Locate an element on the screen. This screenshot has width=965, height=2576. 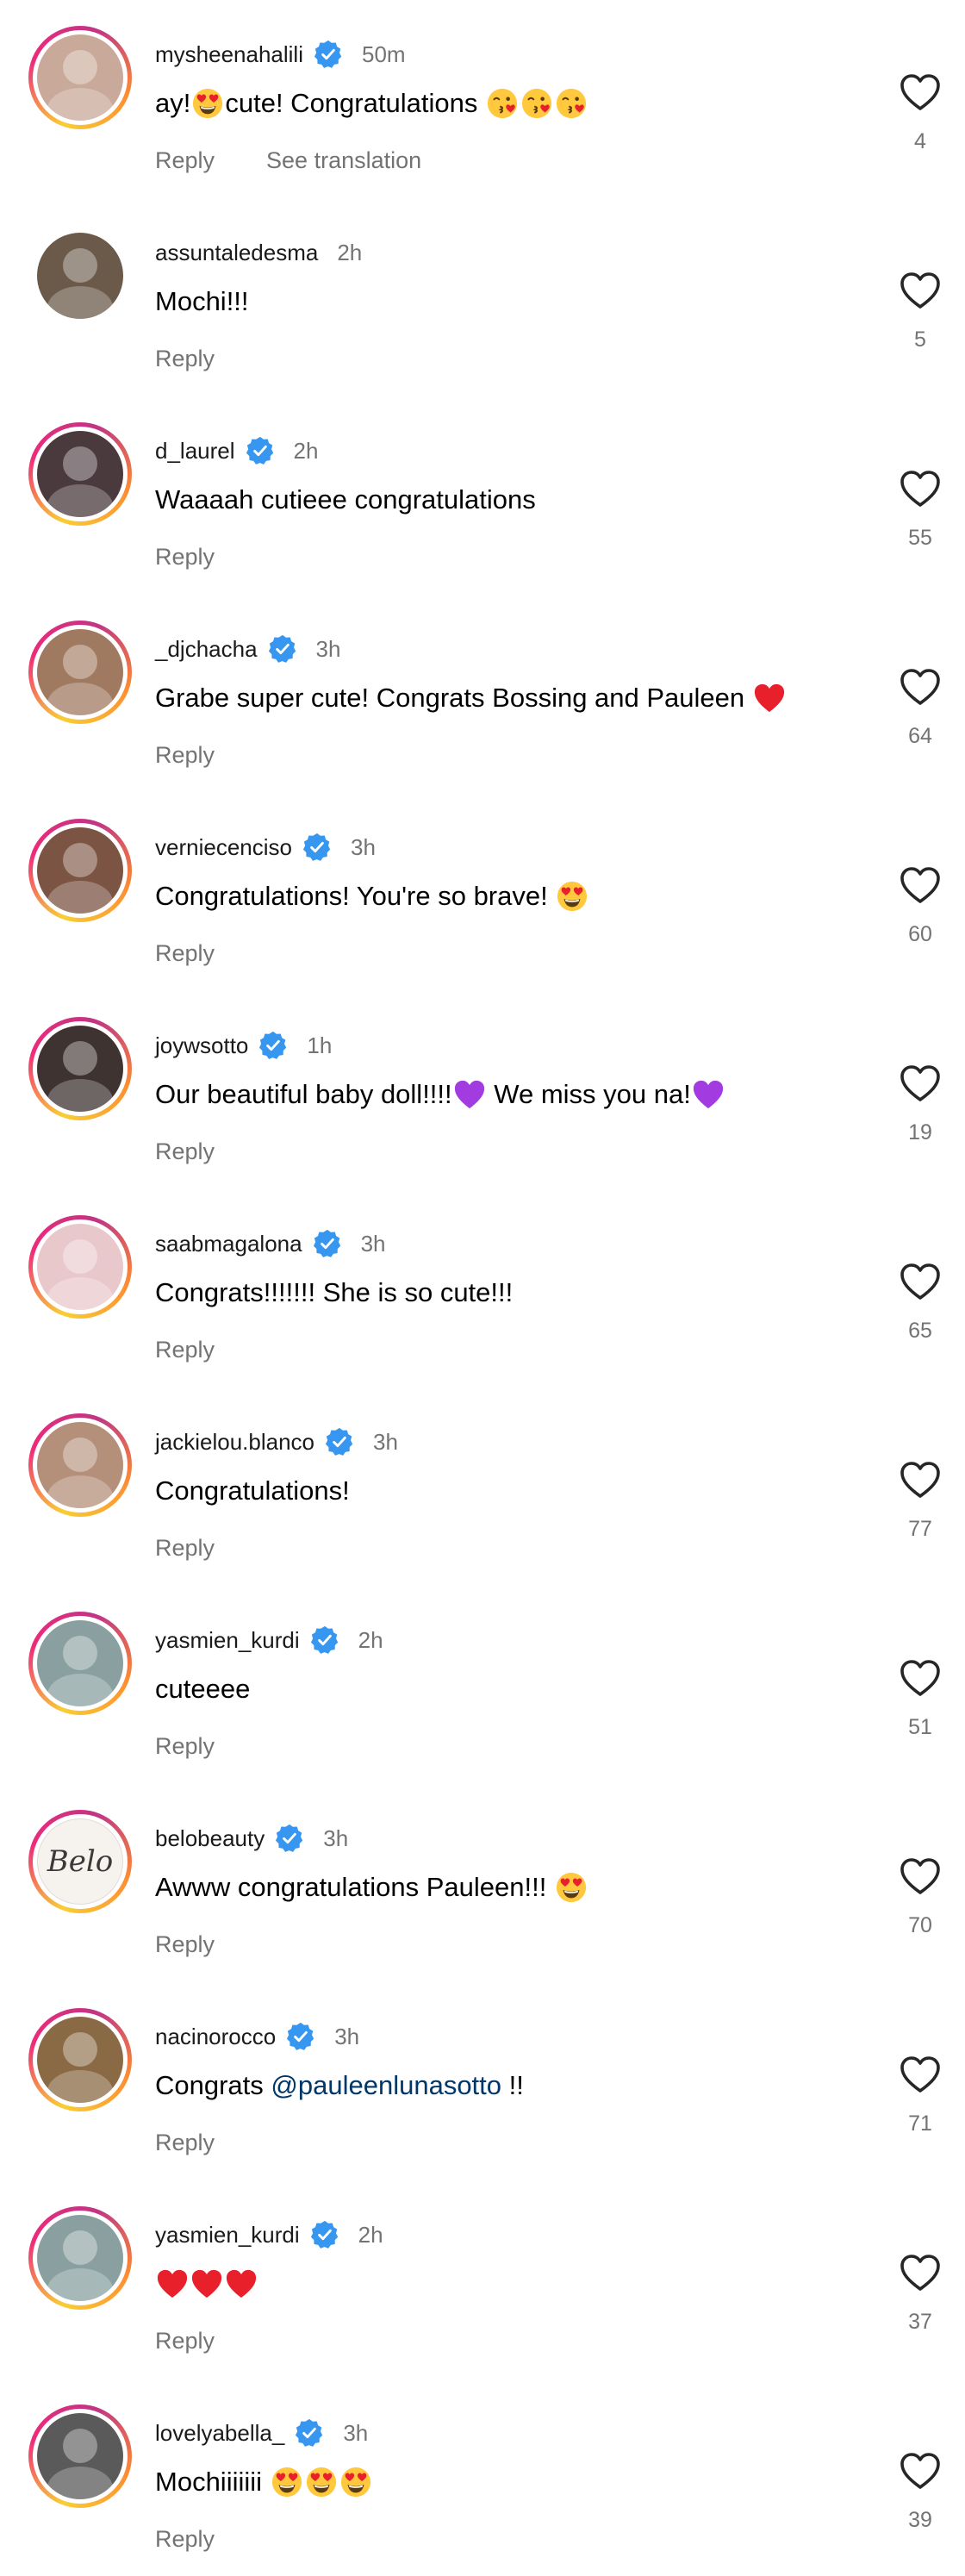
comment-text: Waaaah cutieee congratulations is located at coordinates (345, 500).